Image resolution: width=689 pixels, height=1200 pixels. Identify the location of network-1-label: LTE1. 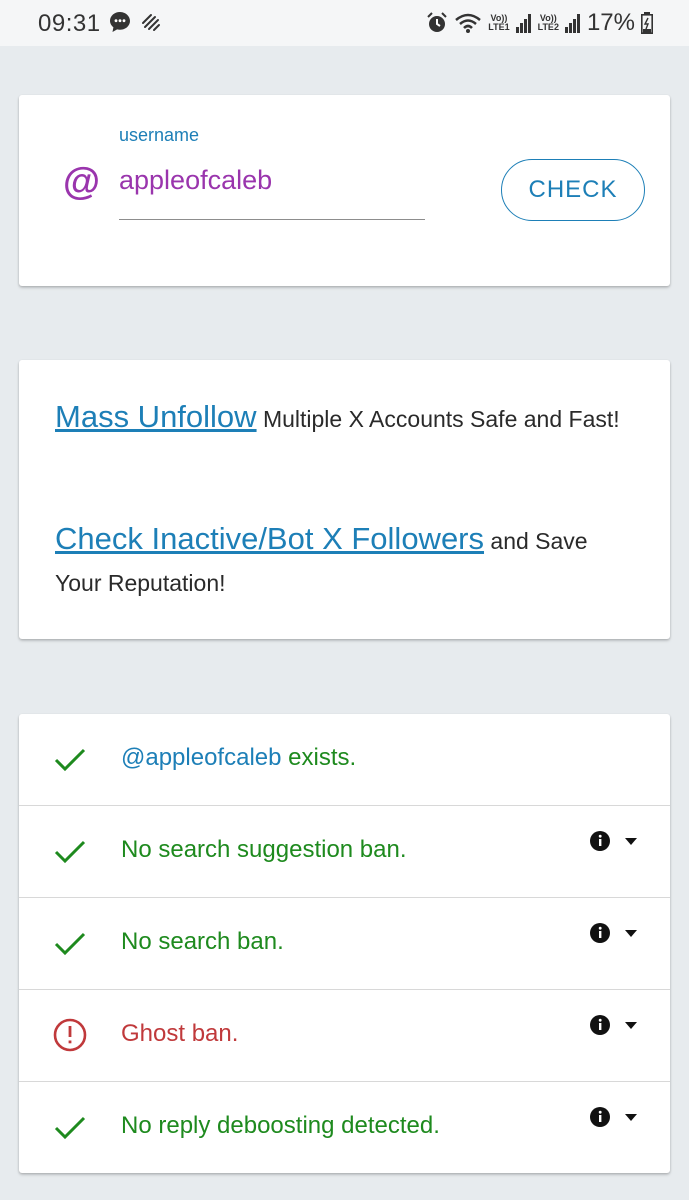
(499, 27).